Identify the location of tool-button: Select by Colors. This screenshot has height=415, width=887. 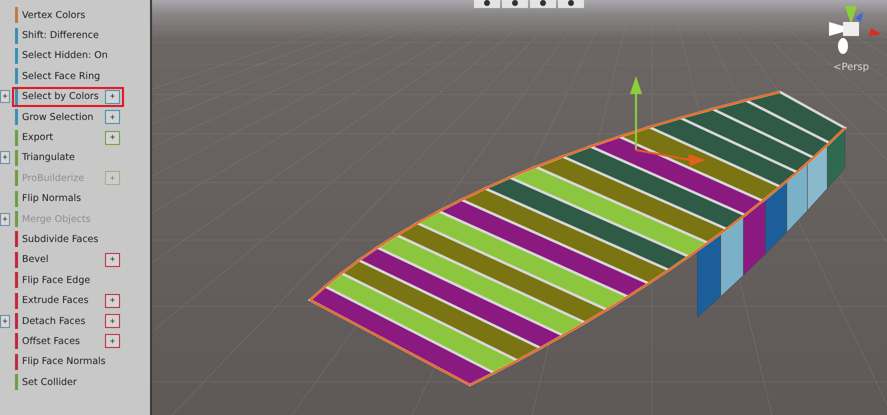
(61, 96).